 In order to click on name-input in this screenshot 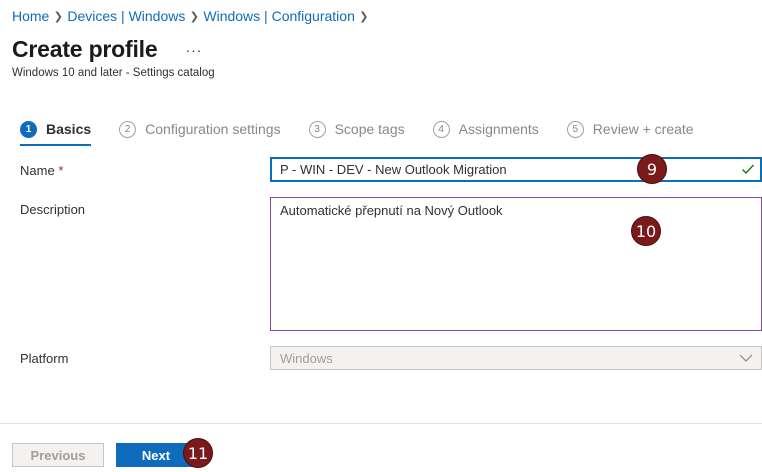, I will do `click(516, 169)`.